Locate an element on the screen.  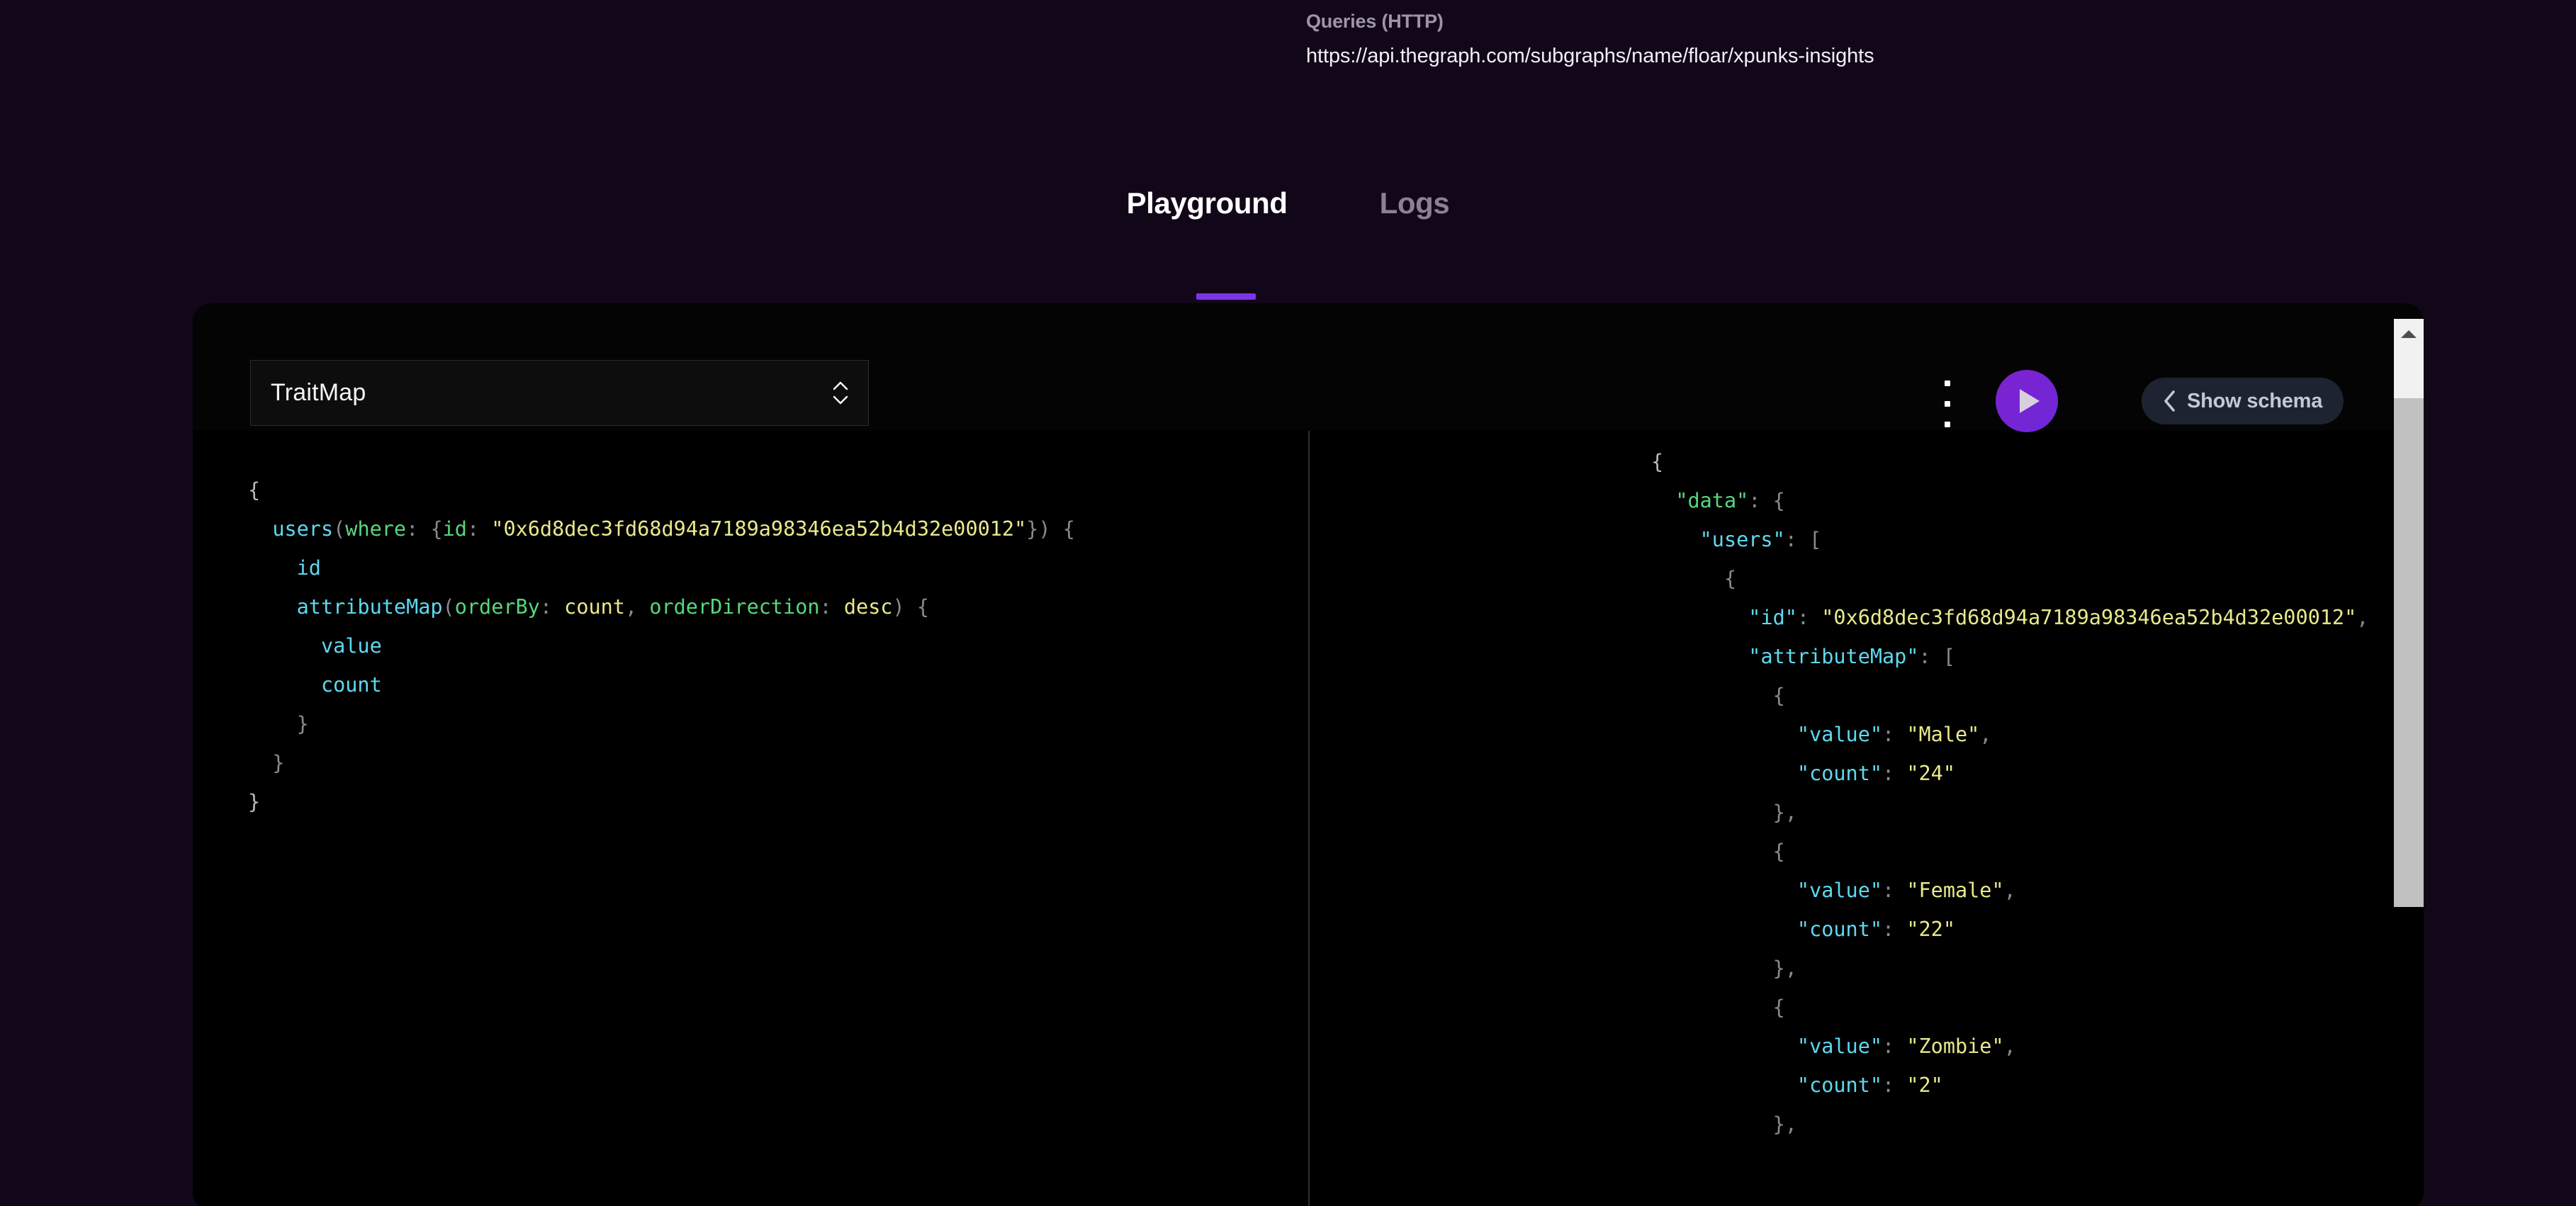
operation-select: TraitMap is located at coordinates (559, 393).